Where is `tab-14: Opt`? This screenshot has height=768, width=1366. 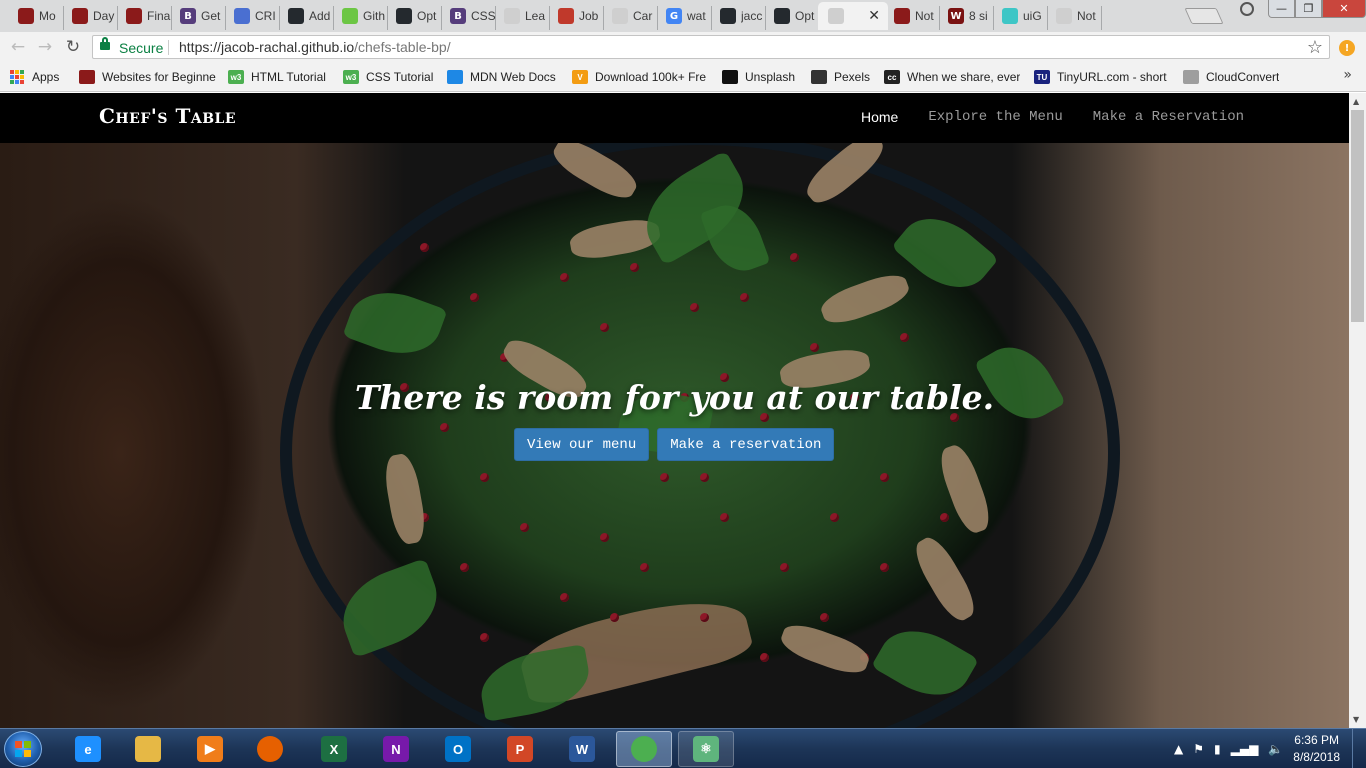 tab-14: Opt is located at coordinates (793, 16).